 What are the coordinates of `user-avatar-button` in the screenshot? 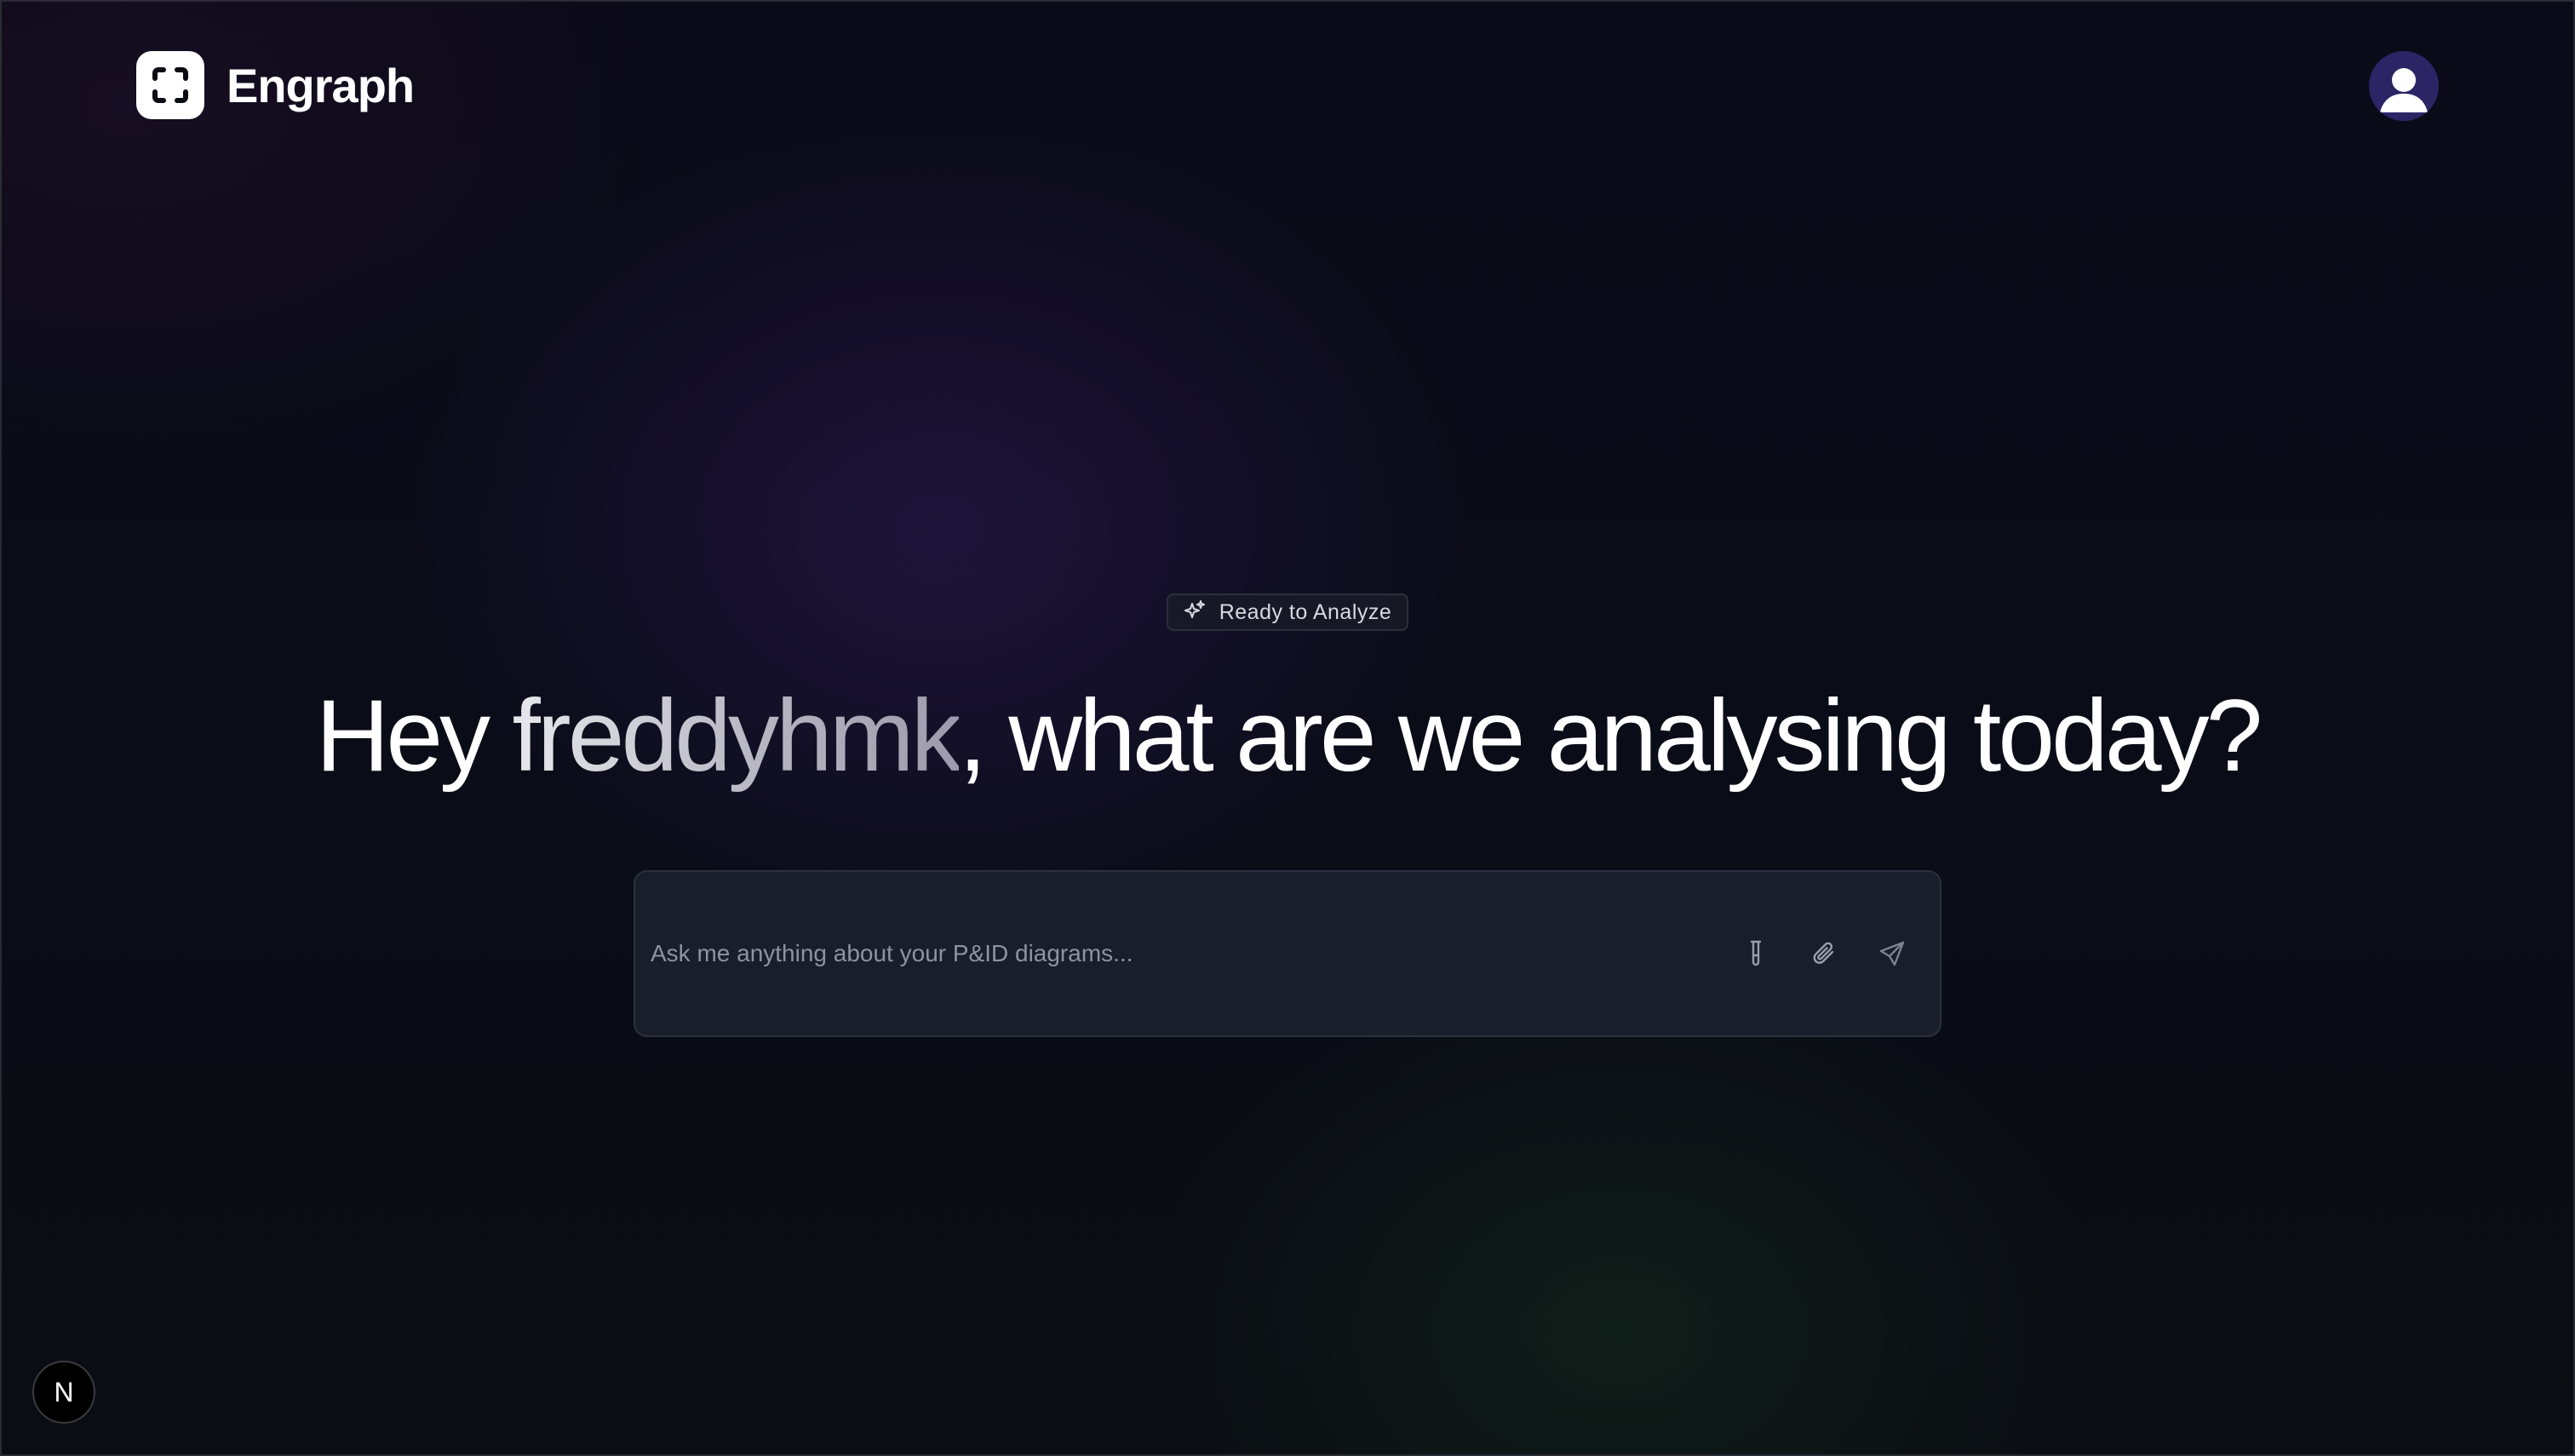 It's located at (2404, 86).